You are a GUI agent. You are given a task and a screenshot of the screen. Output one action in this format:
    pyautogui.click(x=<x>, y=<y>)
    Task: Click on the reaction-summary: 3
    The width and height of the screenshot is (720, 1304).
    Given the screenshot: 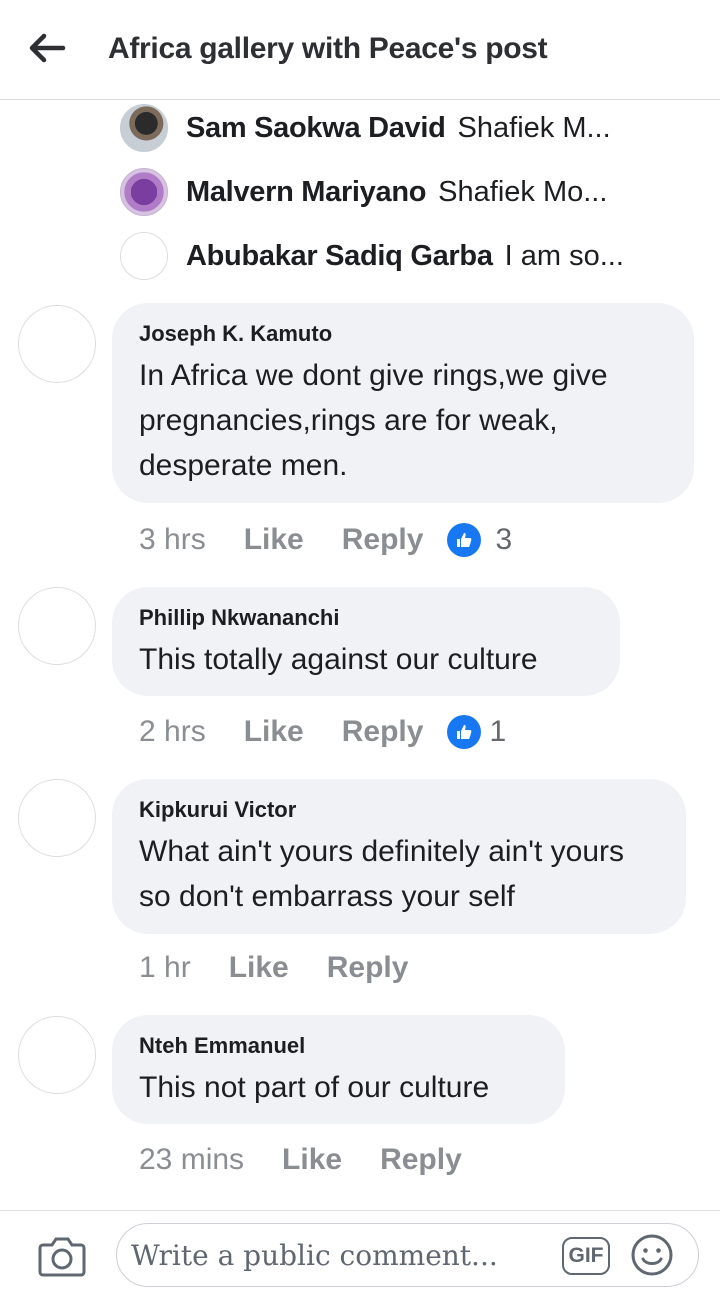 What is the action you would take?
    pyautogui.click(x=479, y=540)
    